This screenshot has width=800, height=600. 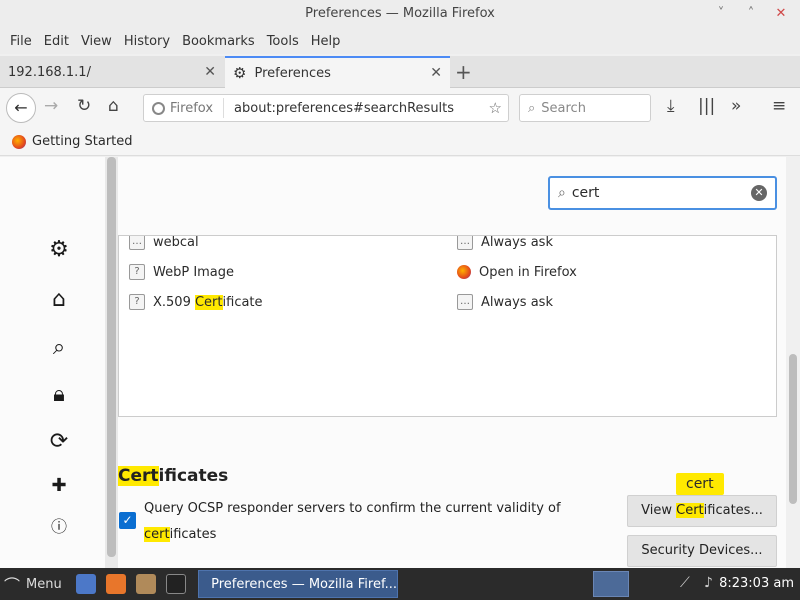 I want to click on list-item: ? X.509 Certificate … Always ask, so click(x=447, y=302).